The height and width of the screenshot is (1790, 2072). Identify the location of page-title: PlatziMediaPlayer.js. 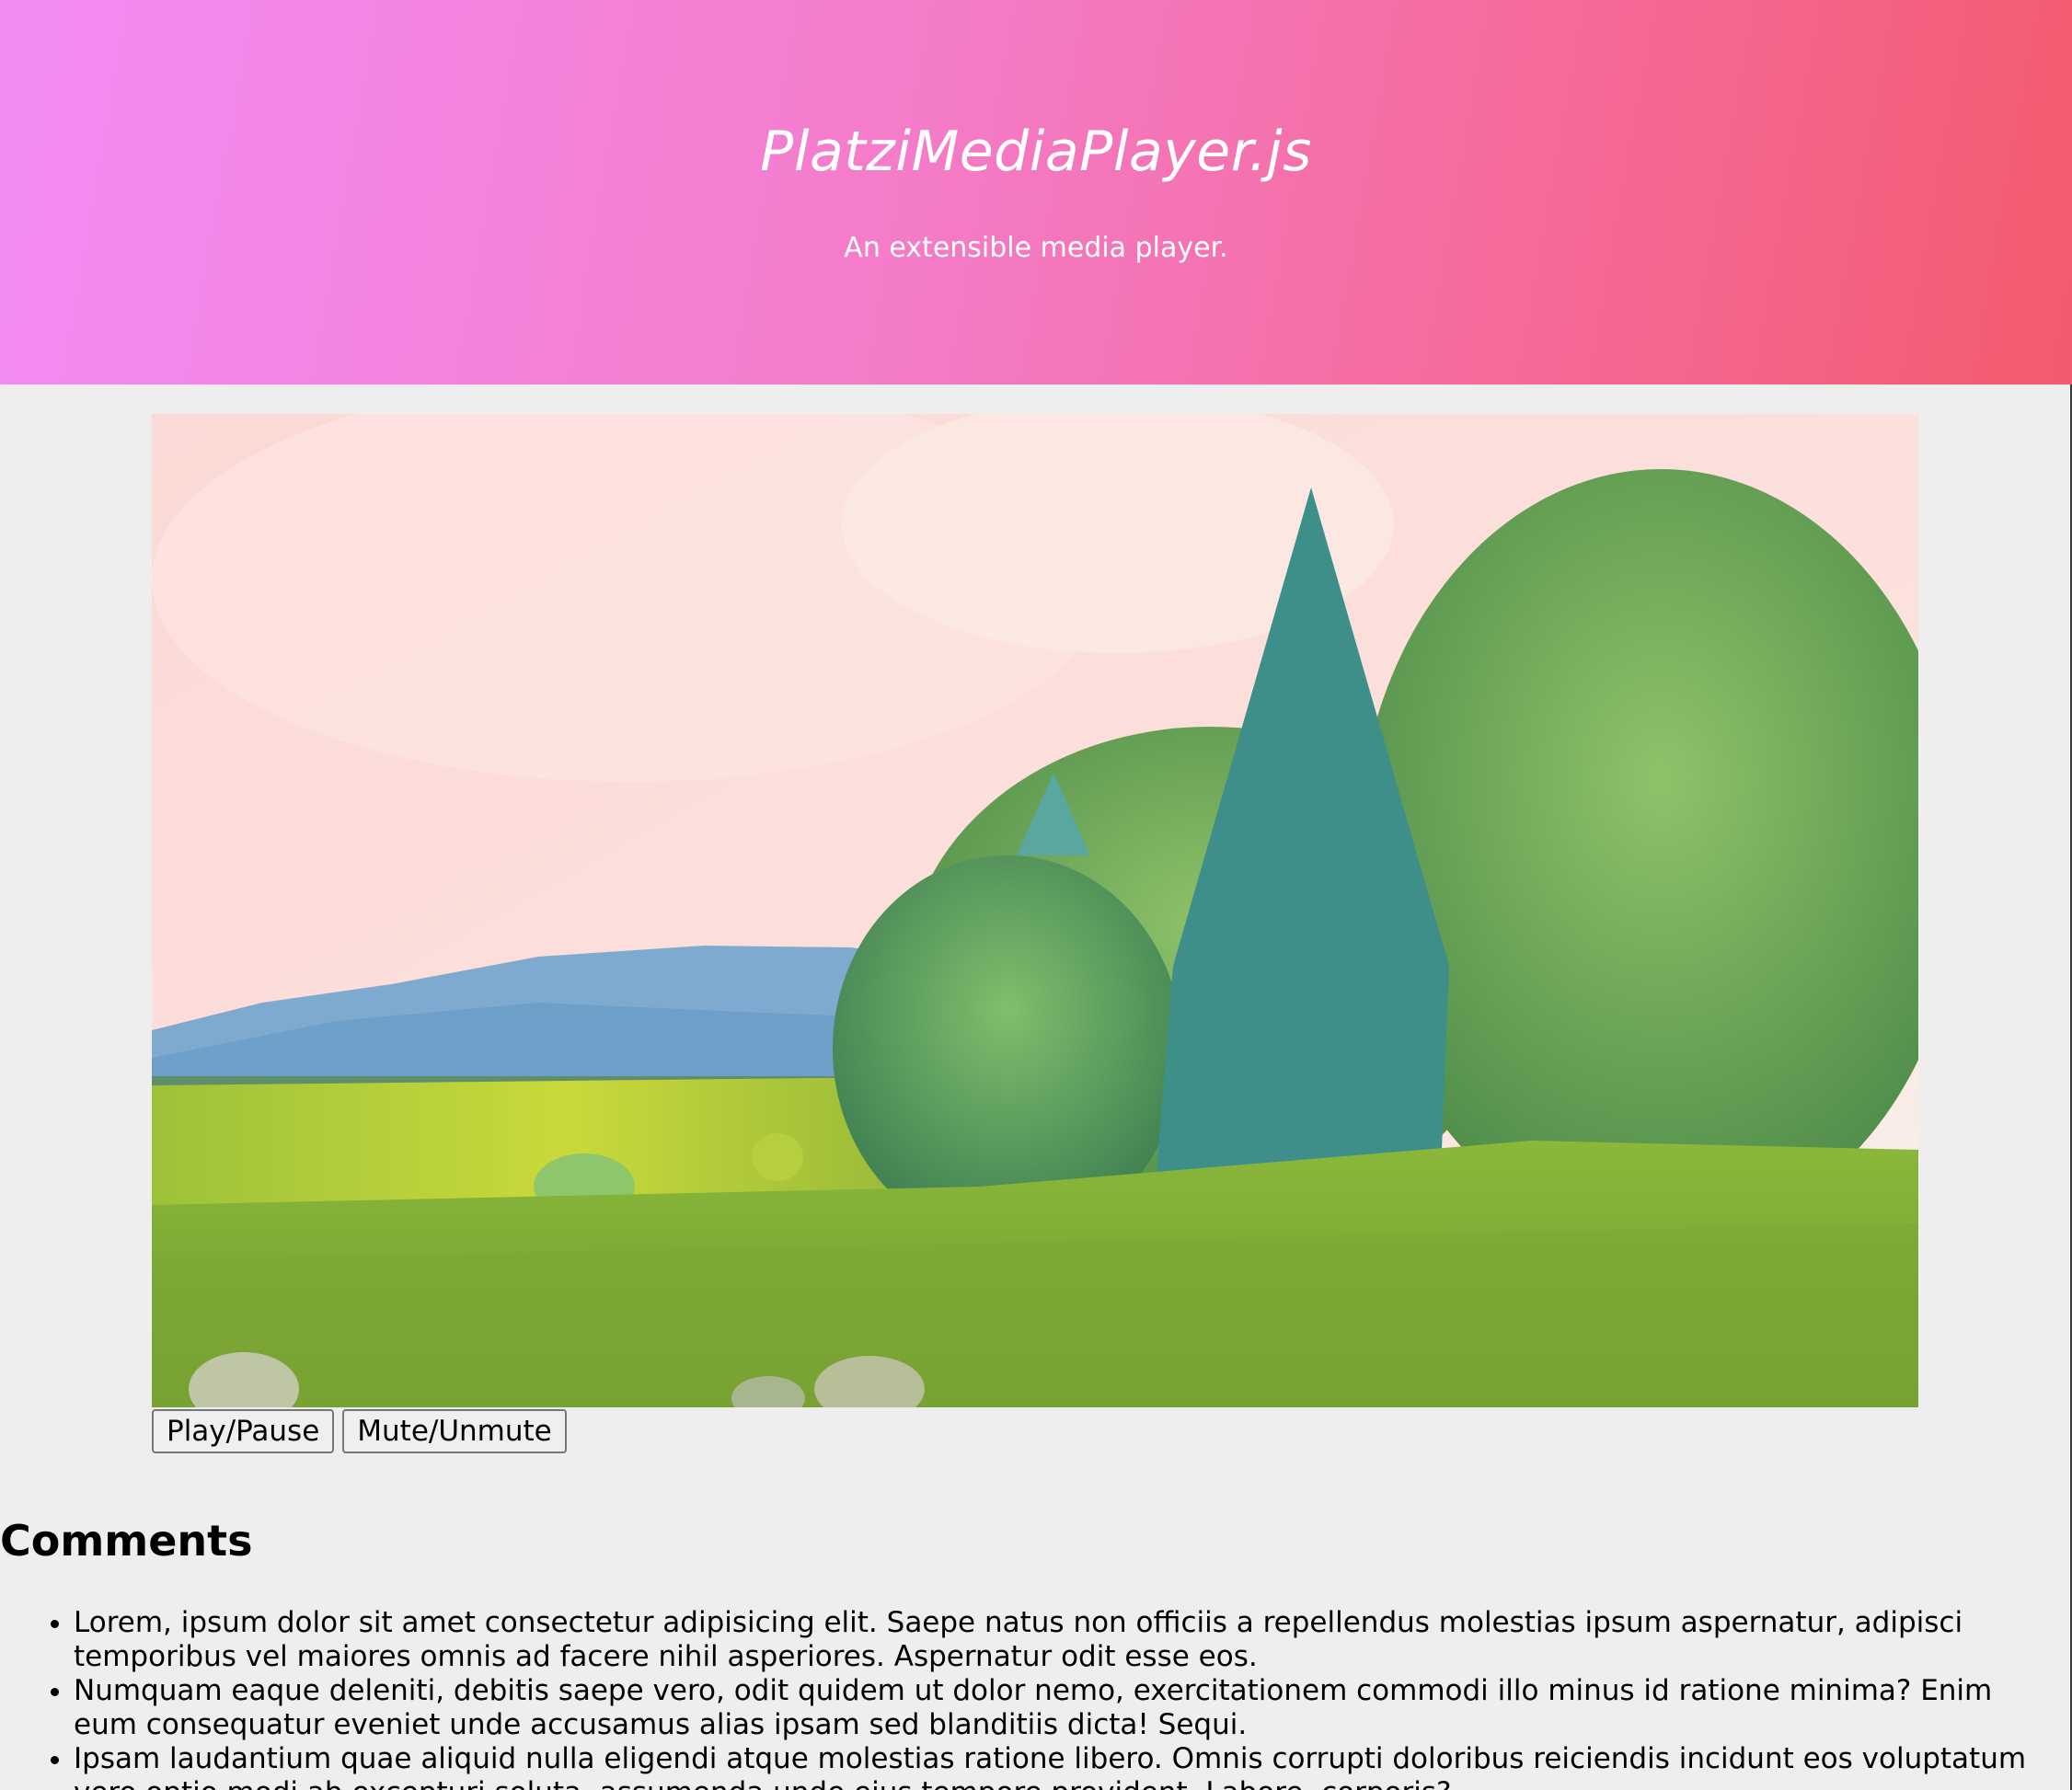
(1036, 152).